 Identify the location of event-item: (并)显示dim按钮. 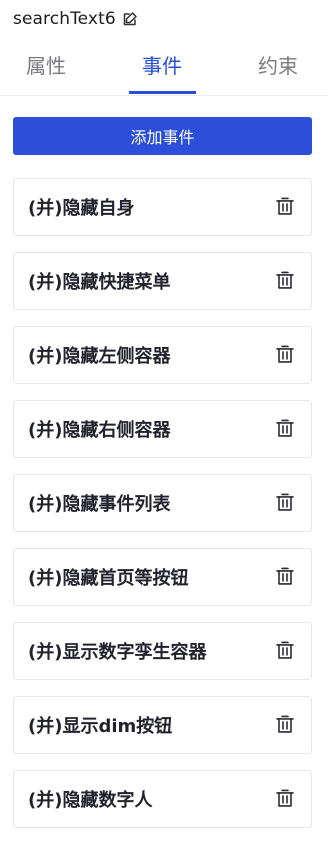
(162, 725).